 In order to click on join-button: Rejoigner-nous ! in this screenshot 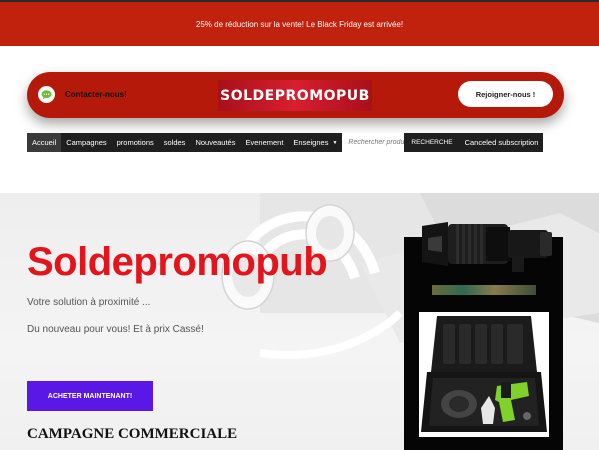, I will do `click(505, 94)`.